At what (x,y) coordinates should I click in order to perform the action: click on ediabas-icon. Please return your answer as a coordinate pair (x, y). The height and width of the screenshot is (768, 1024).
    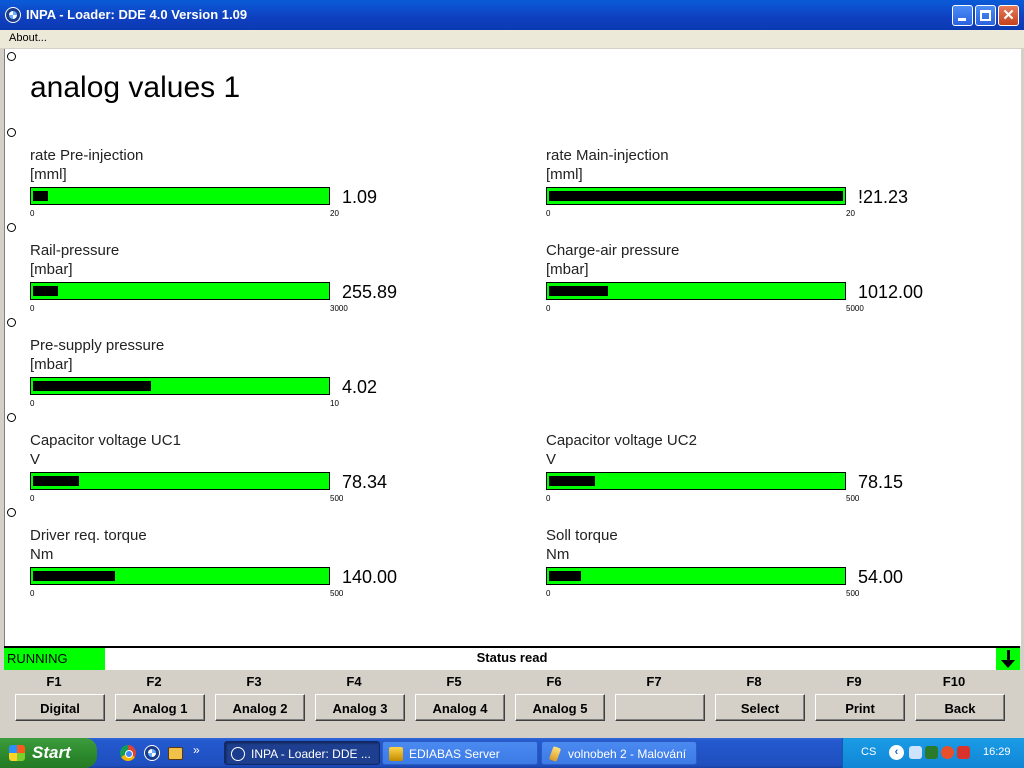
    Looking at the image, I should click on (396, 754).